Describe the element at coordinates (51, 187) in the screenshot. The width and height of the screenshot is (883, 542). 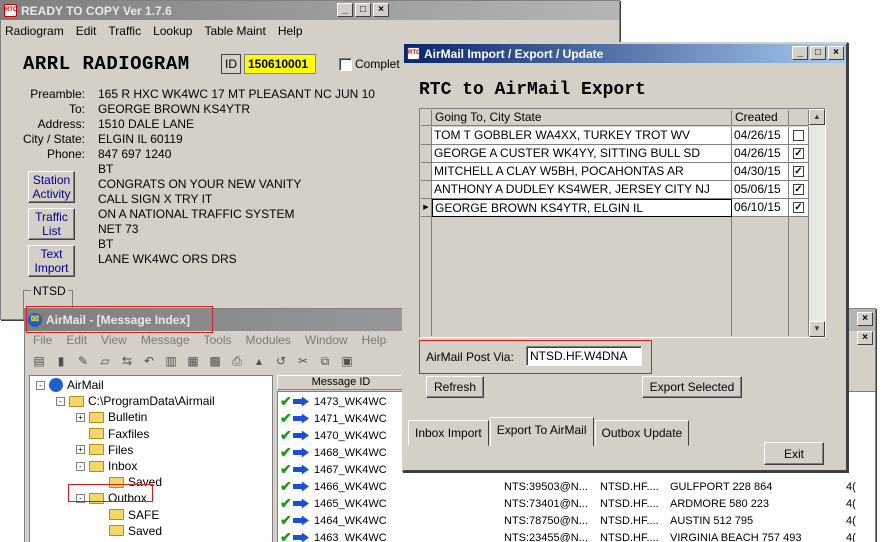
I see `station-activity-button: Station Activity` at that location.